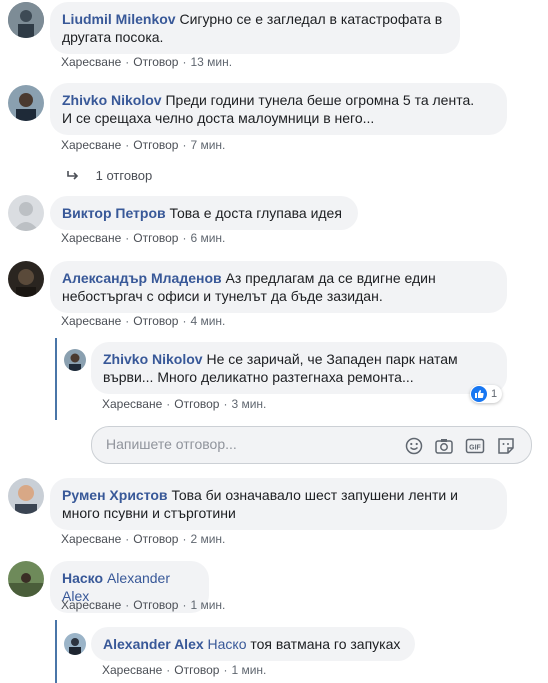 Image resolution: width=548 pixels, height=683 pixels. I want to click on reply-arrow-icon, so click(75, 175).